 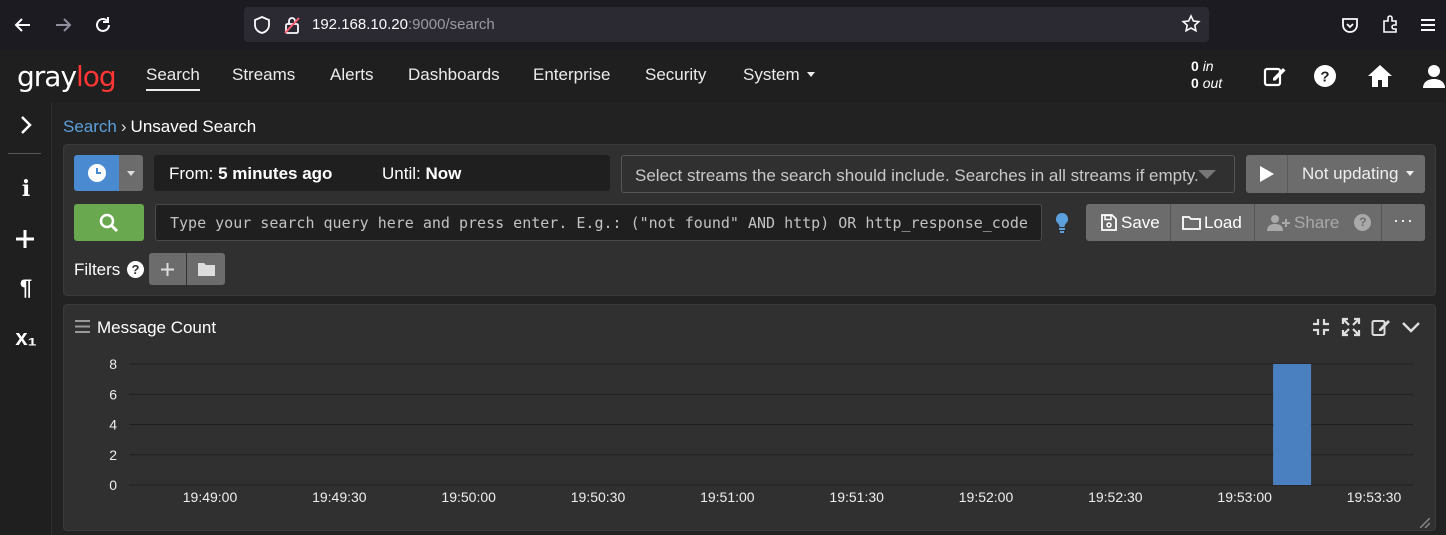 I want to click on load-filter-button, so click(x=206, y=269).